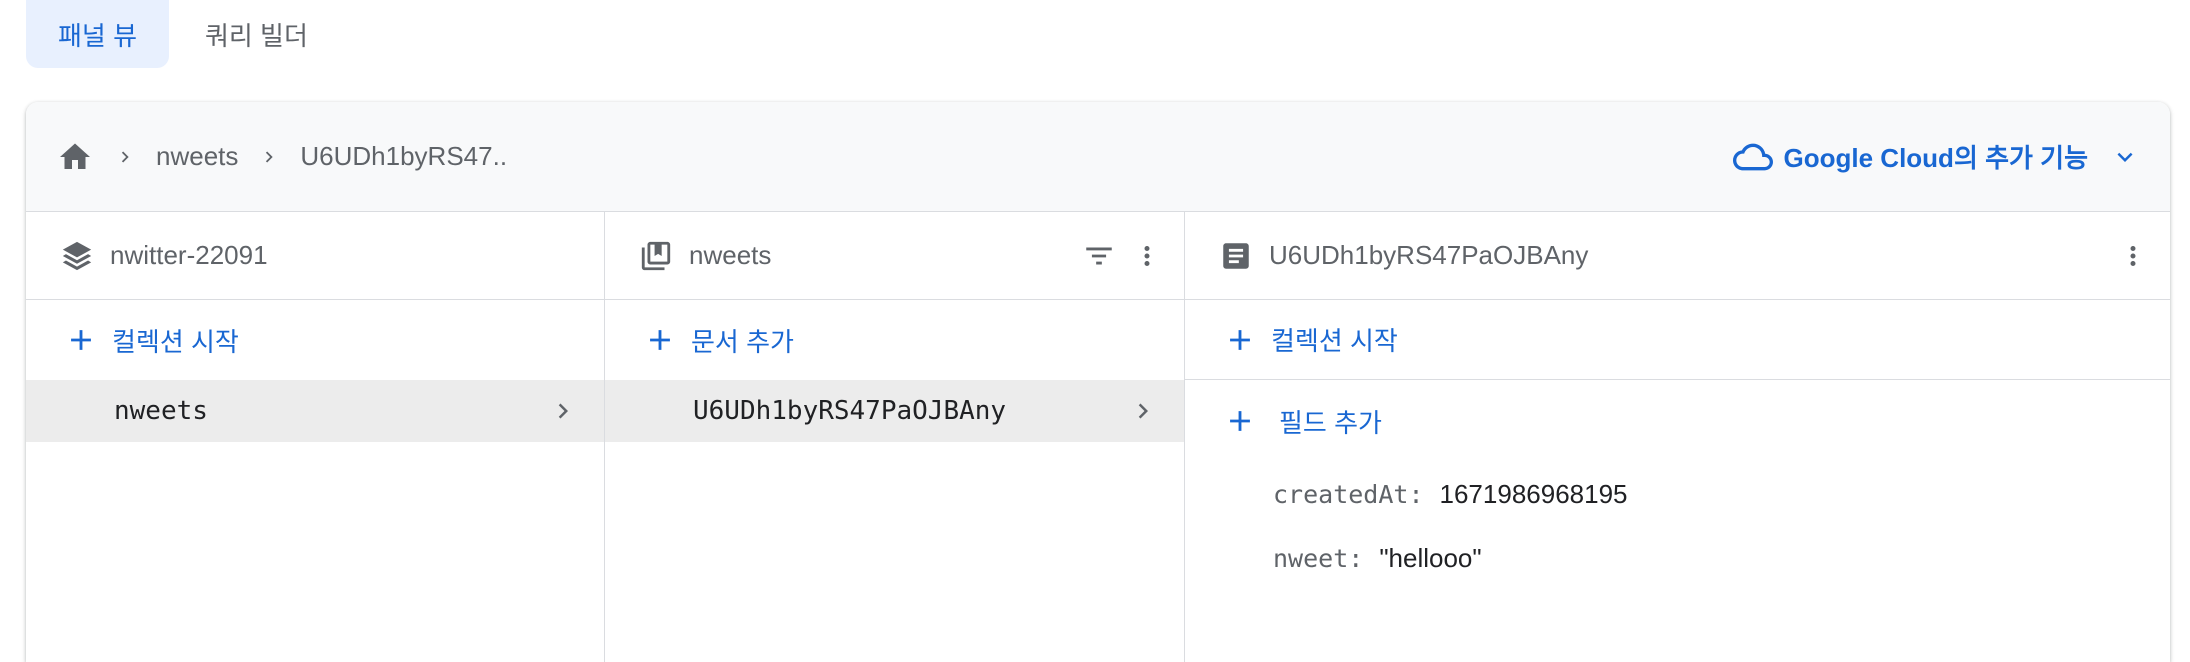 This screenshot has width=2190, height=662. Describe the element at coordinates (1236, 256) in the screenshot. I see `document-icon` at that location.